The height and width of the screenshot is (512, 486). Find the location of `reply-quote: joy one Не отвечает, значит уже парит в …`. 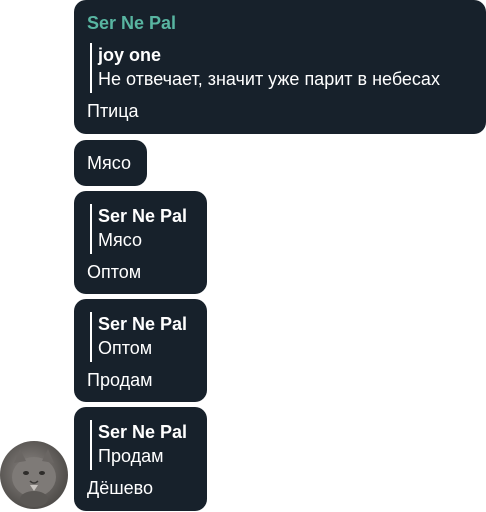

reply-quote: joy one Не отвечает, значит уже парит в … is located at coordinates (265, 68).